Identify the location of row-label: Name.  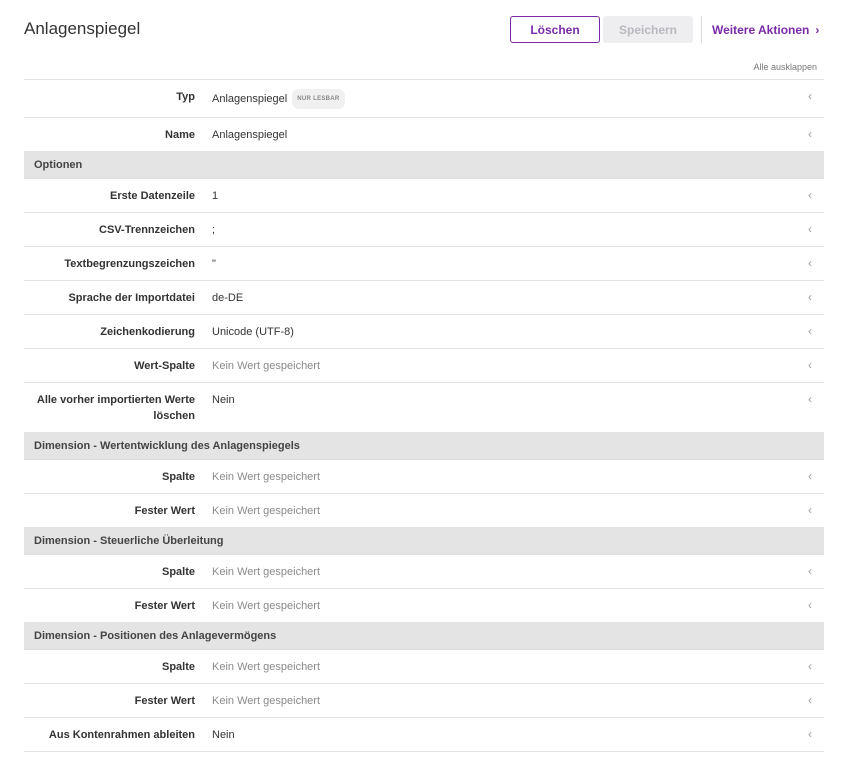
(180, 135).